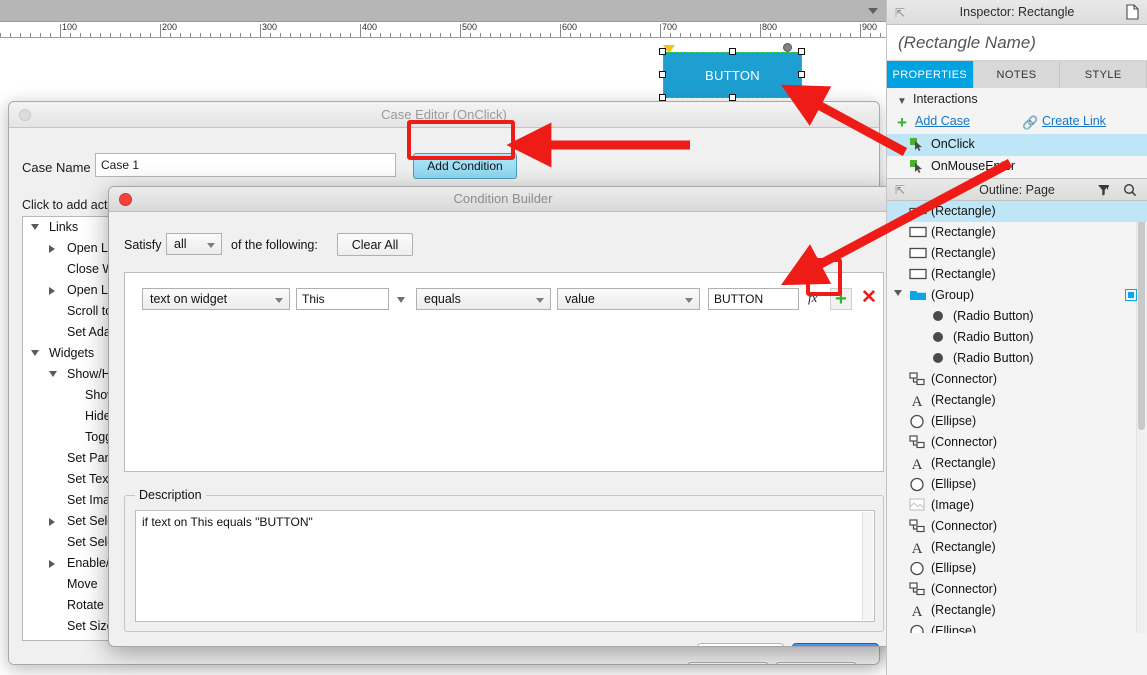 The height and width of the screenshot is (675, 1147). What do you see at coordinates (841, 299) in the screenshot?
I see `add-condition-row-button: +` at bounding box center [841, 299].